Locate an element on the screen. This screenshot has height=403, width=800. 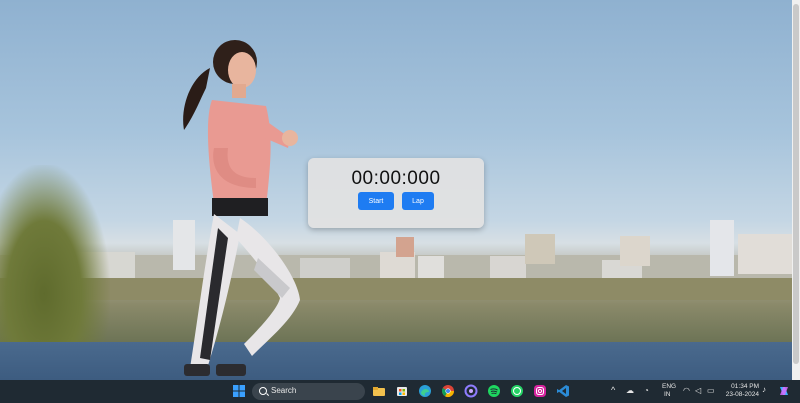
windows-start-icon is located at coordinates (239, 391).